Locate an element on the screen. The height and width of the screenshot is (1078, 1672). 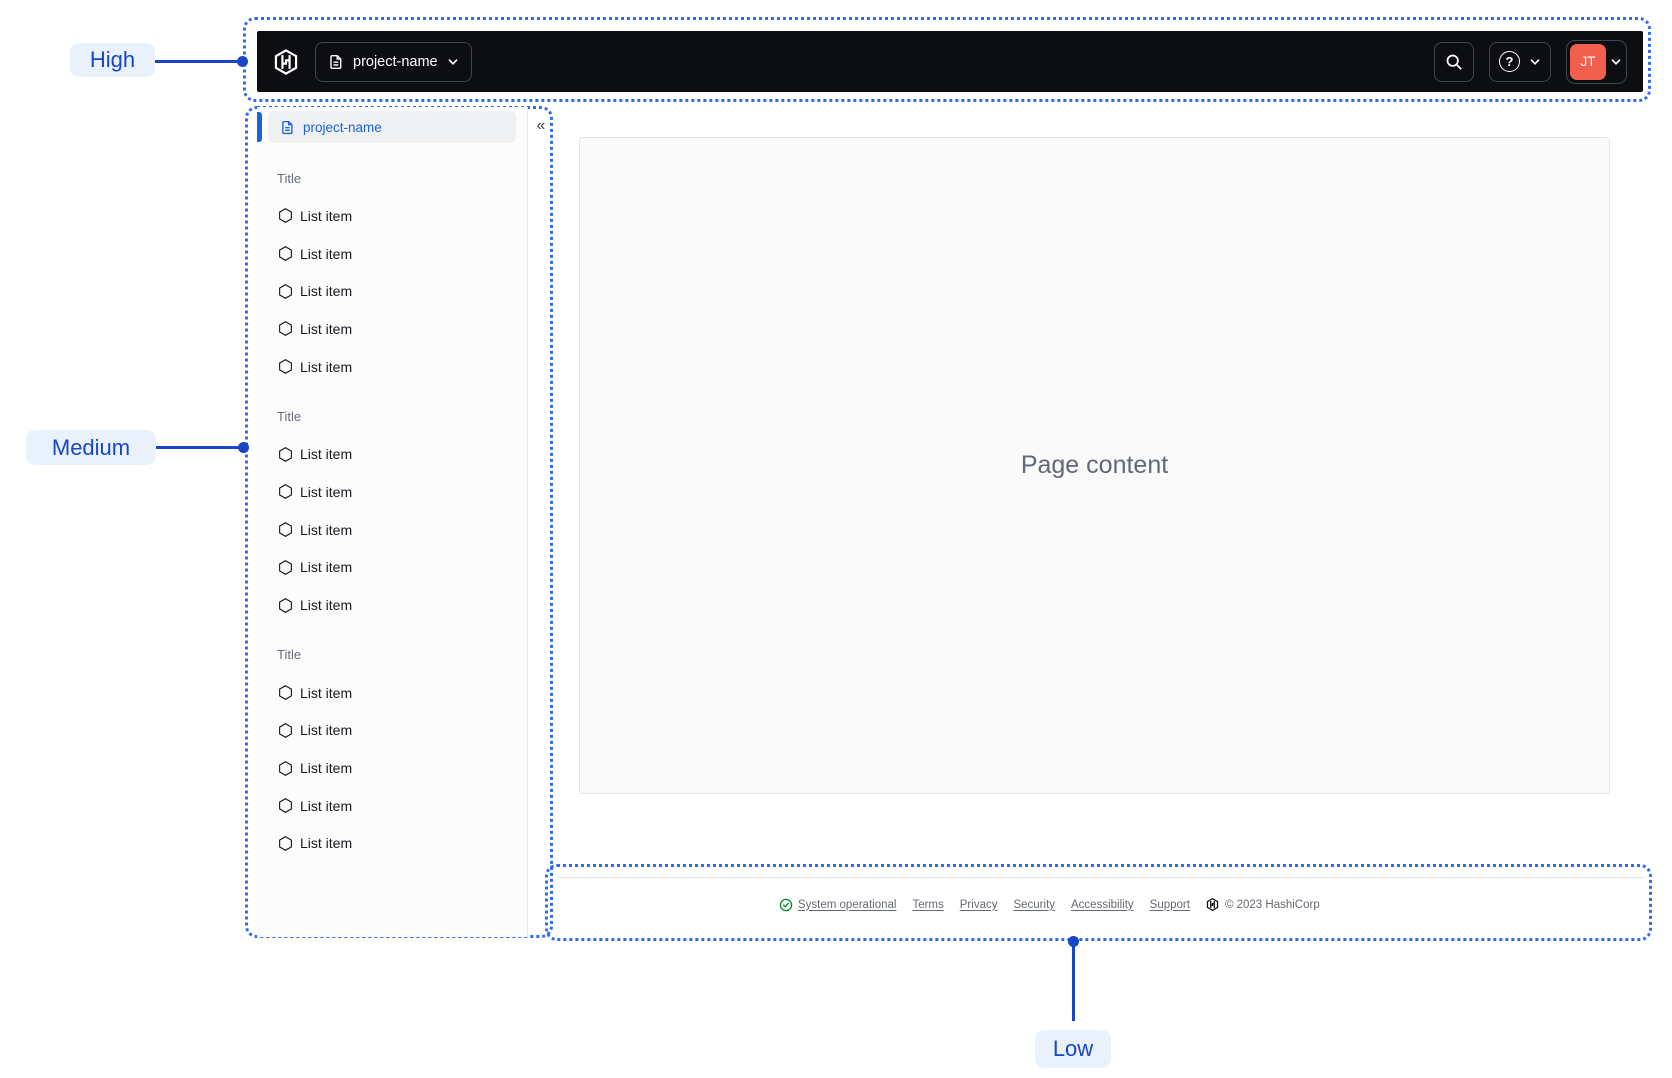
search-icon is located at coordinates (1454, 62).